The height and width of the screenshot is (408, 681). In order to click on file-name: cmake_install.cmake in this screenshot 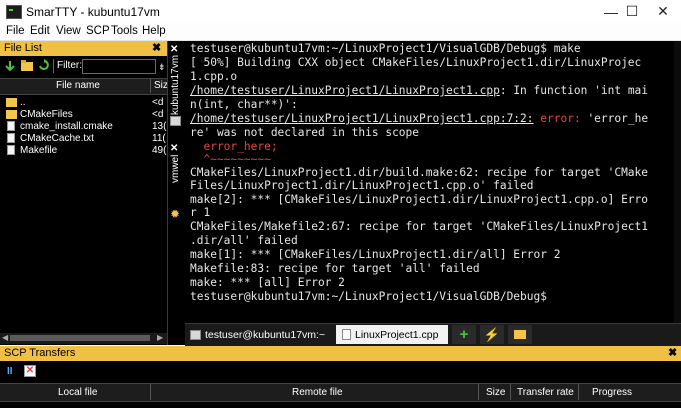, I will do `click(66, 126)`.